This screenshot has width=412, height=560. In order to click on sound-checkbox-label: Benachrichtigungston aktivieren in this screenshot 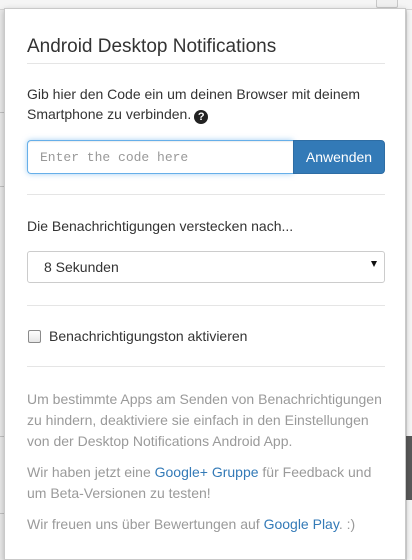, I will do `click(148, 336)`.